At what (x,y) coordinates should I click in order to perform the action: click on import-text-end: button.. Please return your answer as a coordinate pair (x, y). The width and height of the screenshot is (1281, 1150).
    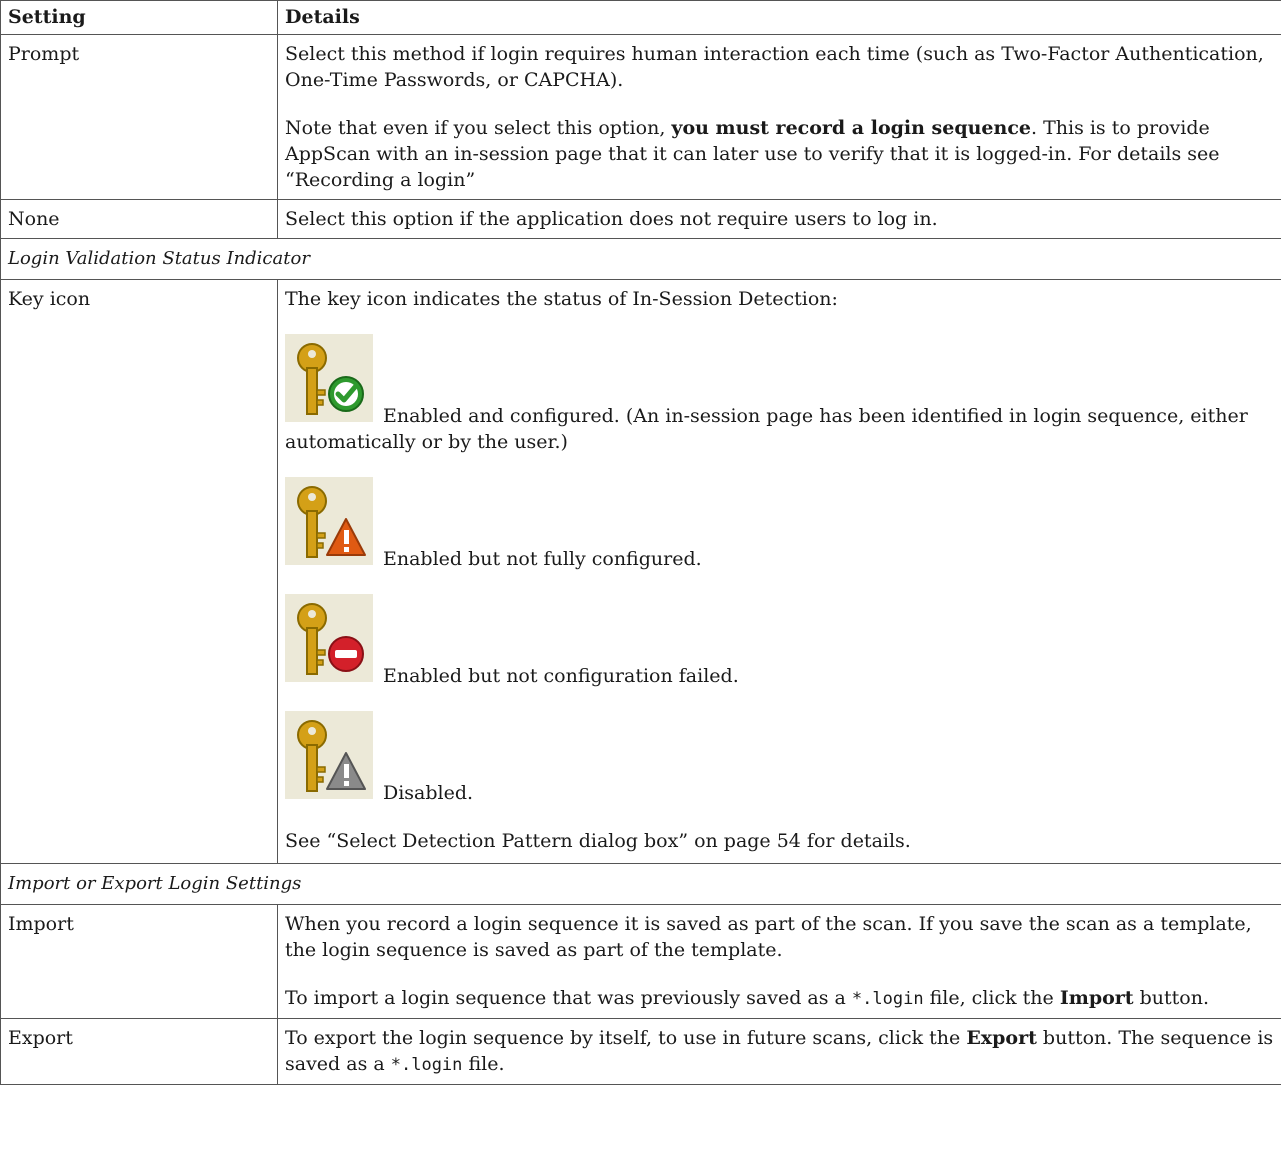
    Looking at the image, I should click on (1171, 998).